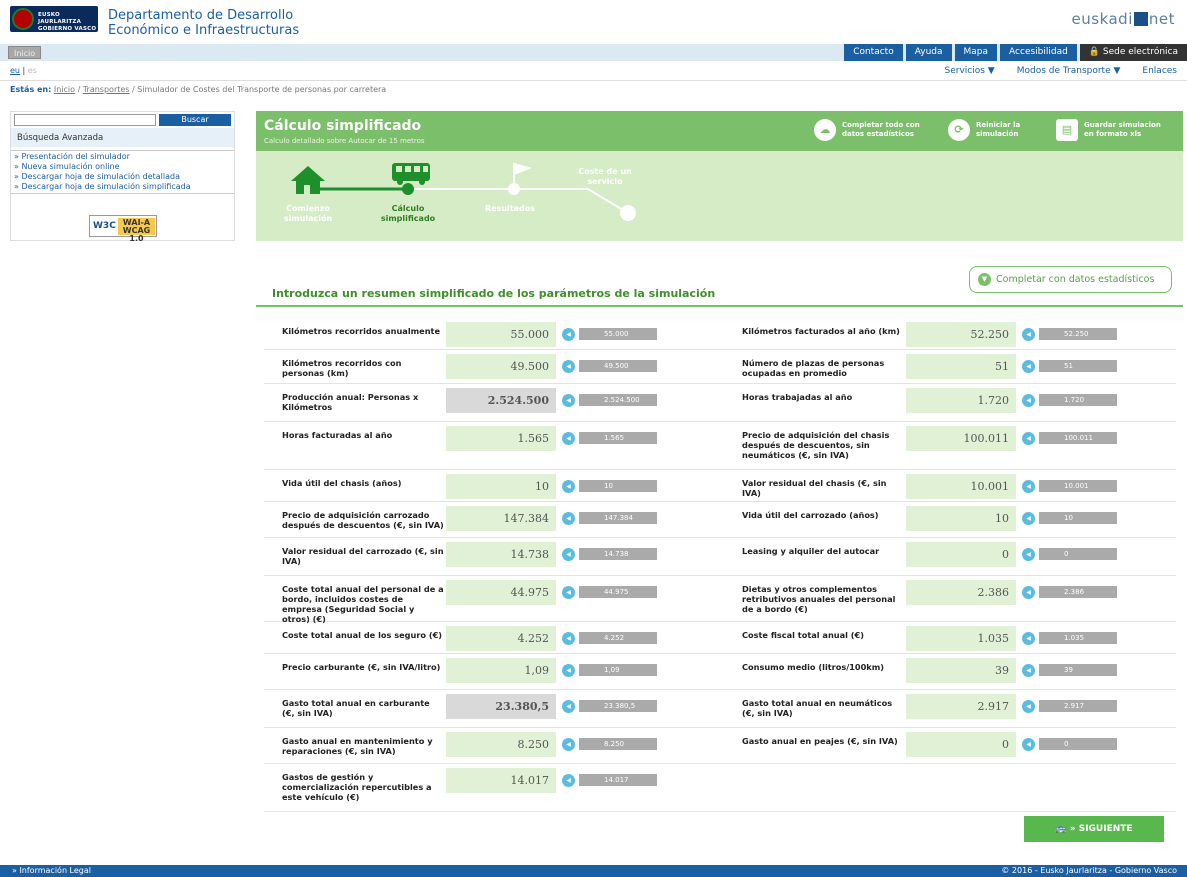 This screenshot has width=1187, height=877. What do you see at coordinates (1078, 638) in the screenshot?
I see `slider-track: 1.035` at bounding box center [1078, 638].